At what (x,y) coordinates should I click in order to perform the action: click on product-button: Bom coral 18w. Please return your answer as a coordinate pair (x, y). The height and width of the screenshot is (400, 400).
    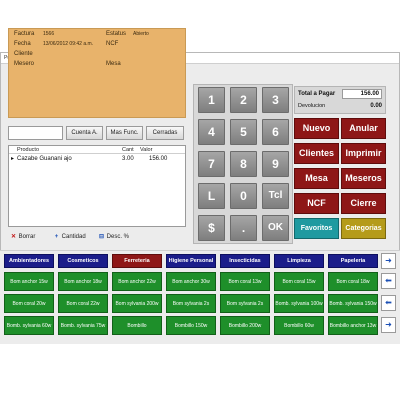
    Looking at the image, I should click on (353, 281).